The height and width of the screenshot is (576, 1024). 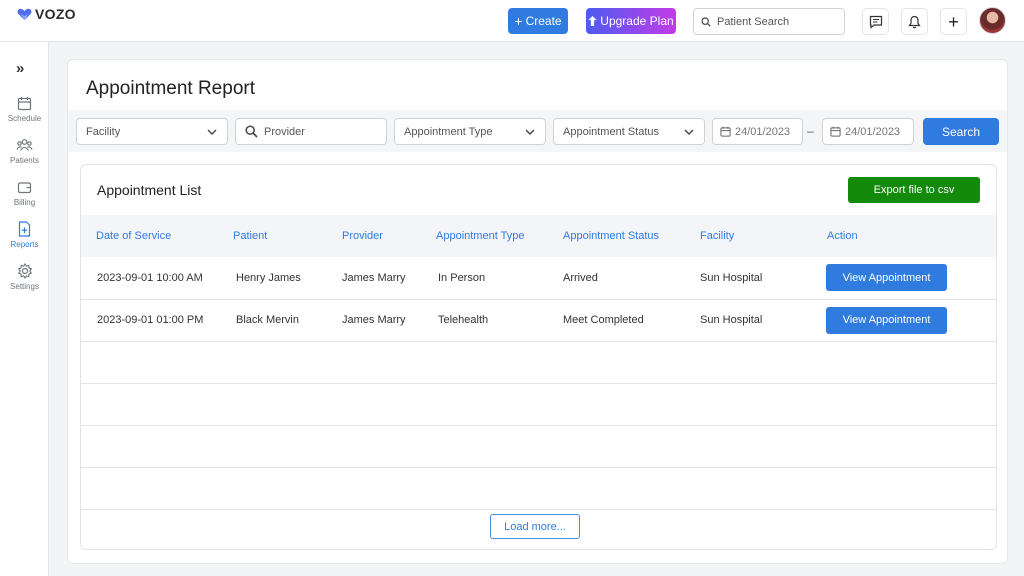 I want to click on export-csv-button: Export file to csv, so click(x=914, y=190).